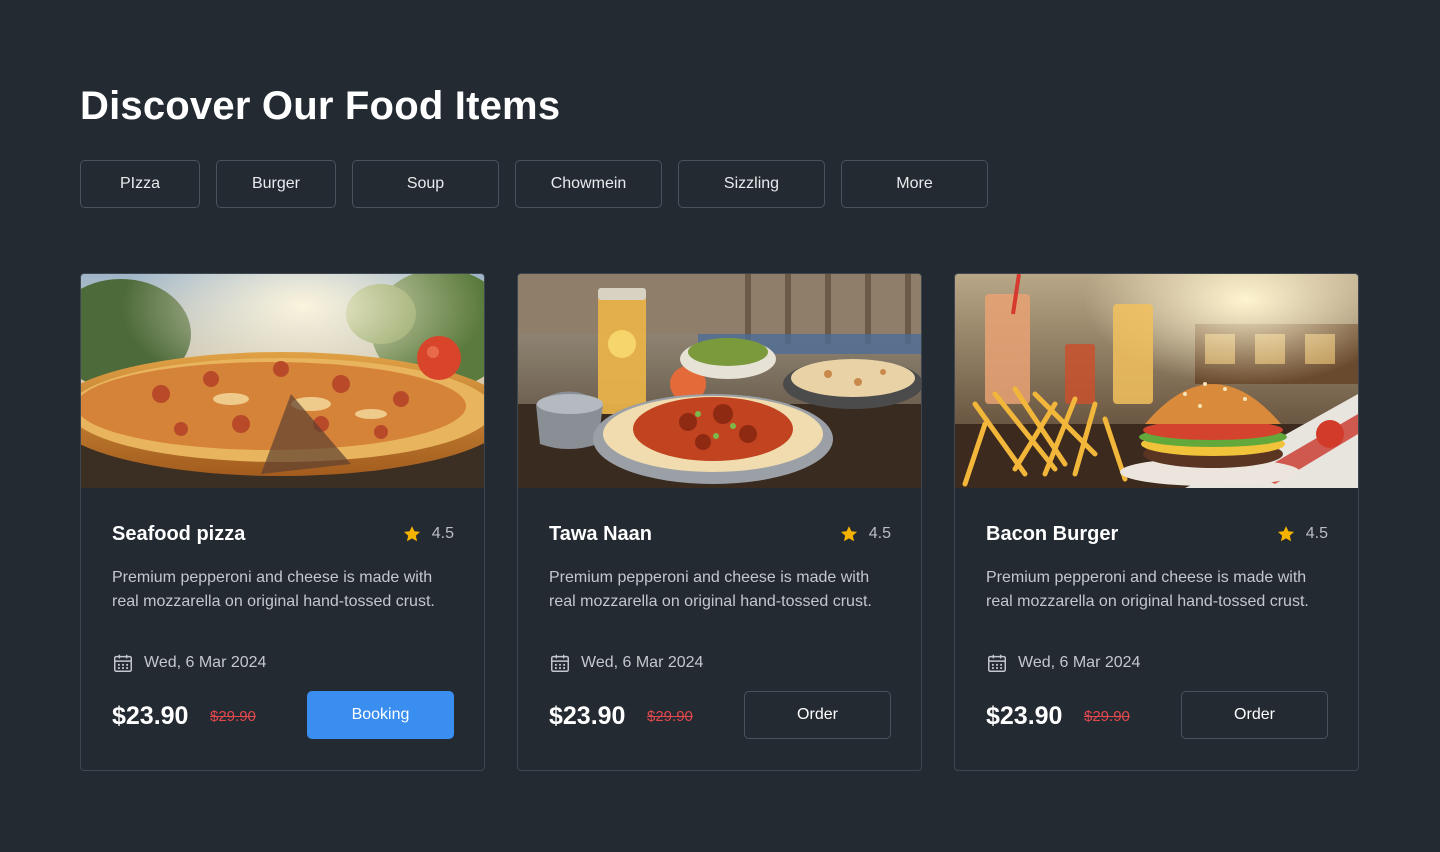 Image resolution: width=1440 pixels, height=852 pixels. I want to click on page-title: Discover Our Food Items, so click(320, 106).